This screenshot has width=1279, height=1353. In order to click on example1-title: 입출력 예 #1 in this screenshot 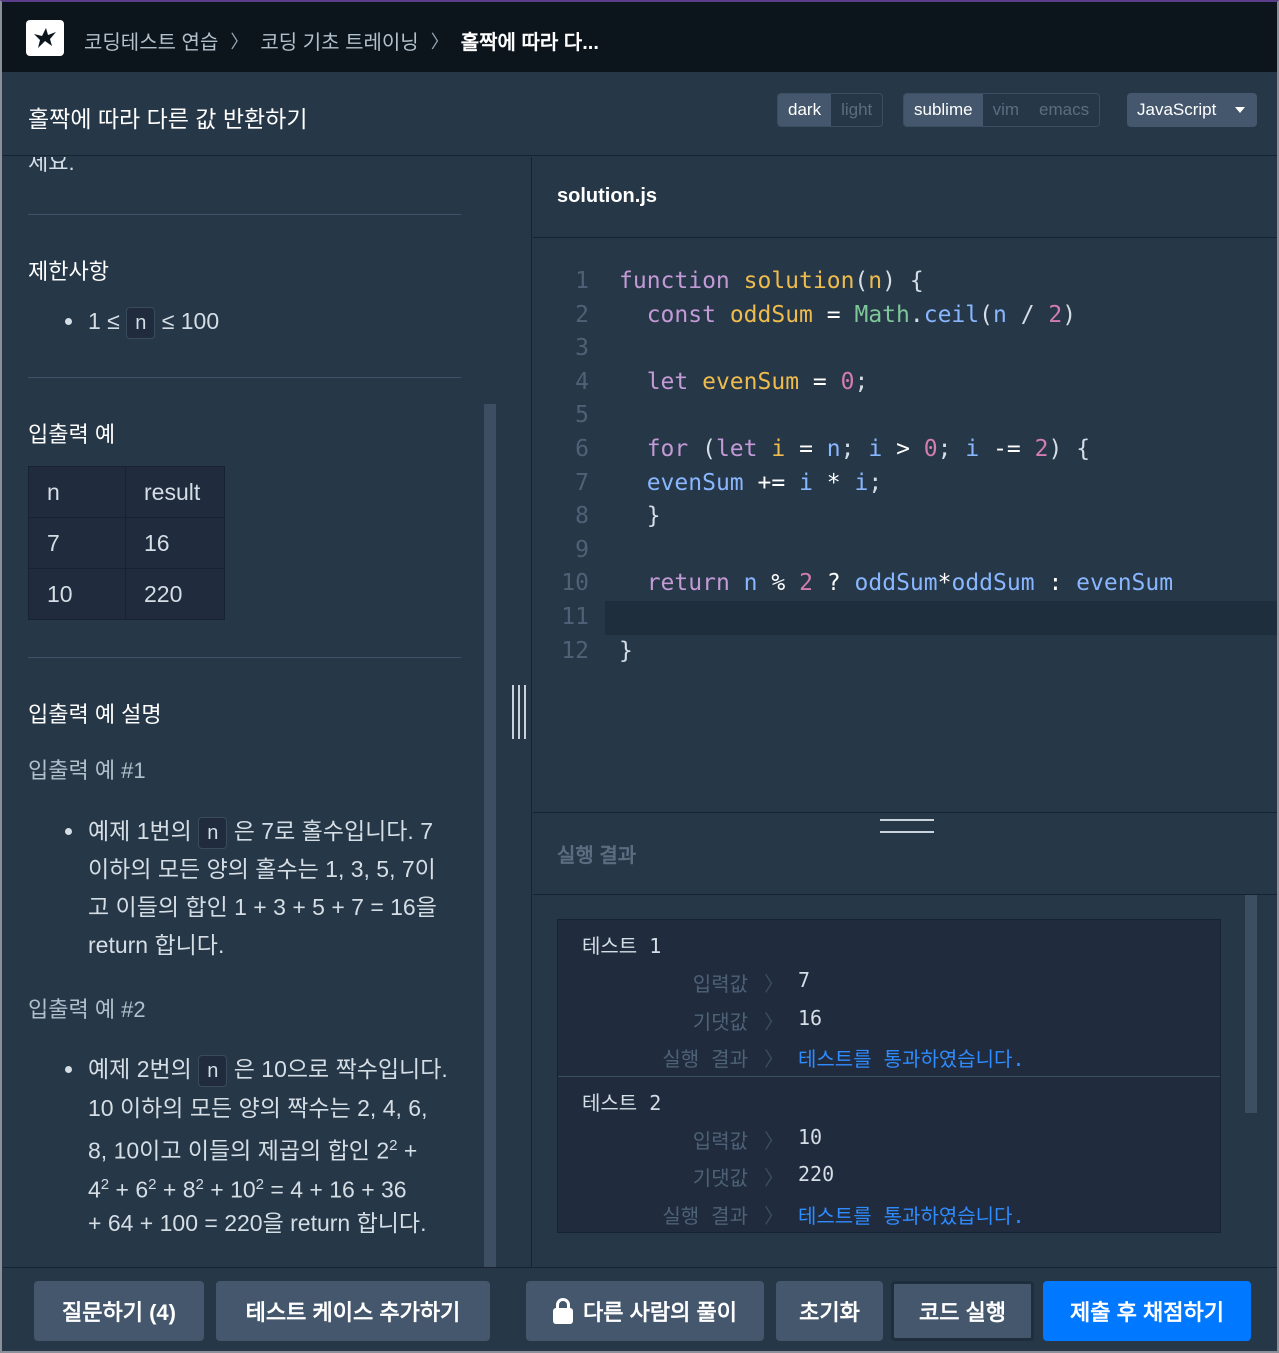, I will do `click(87, 770)`.